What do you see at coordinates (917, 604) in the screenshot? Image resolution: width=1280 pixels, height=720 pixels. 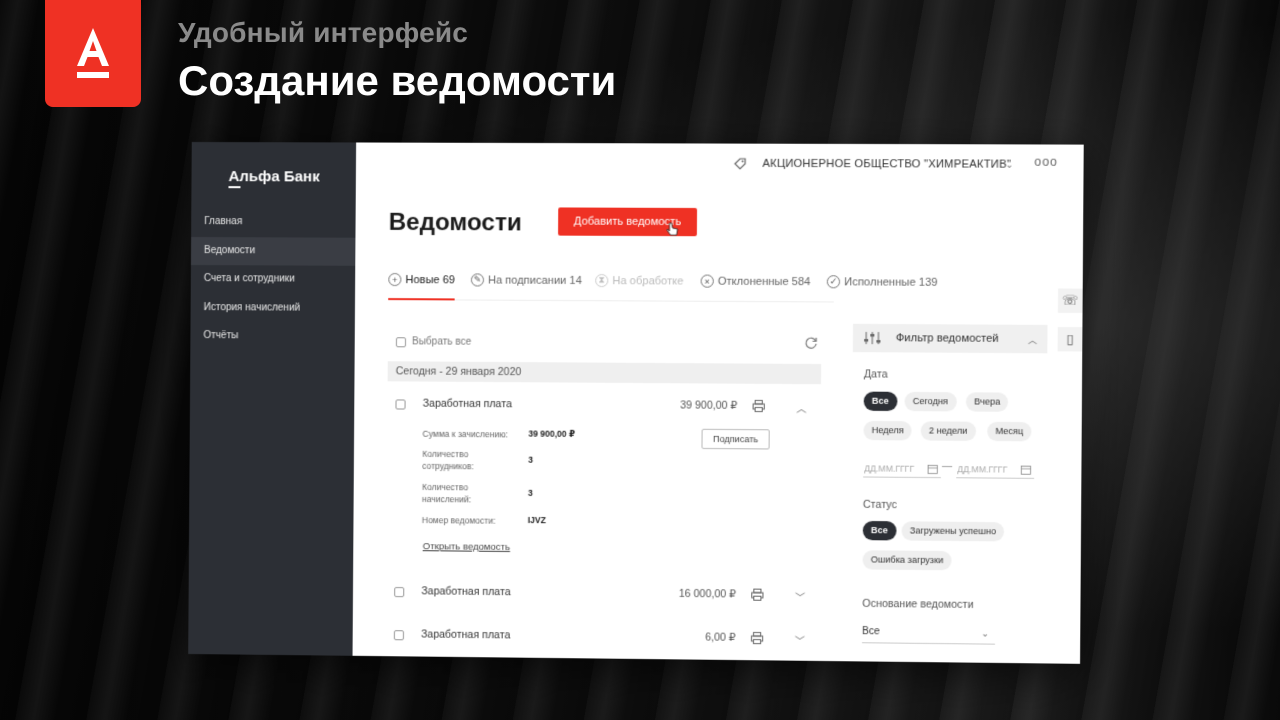 I see `filter-base-label: Основание ведомости` at bounding box center [917, 604].